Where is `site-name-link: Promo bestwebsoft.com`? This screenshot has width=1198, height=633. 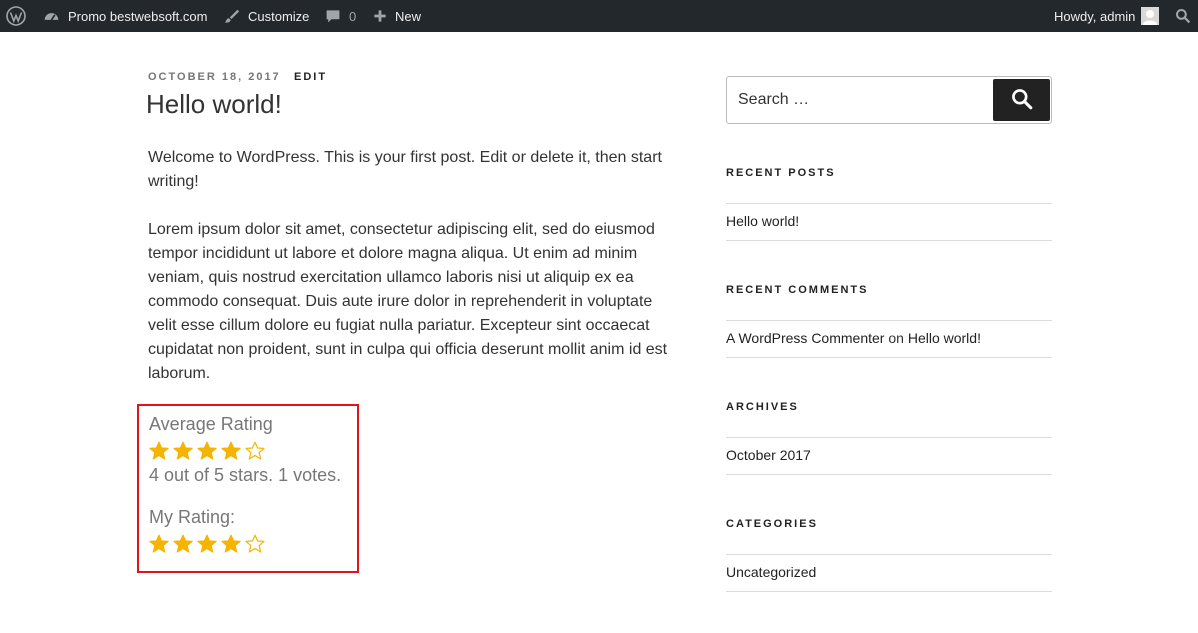
site-name-link: Promo bestwebsoft.com is located at coordinates (125, 16).